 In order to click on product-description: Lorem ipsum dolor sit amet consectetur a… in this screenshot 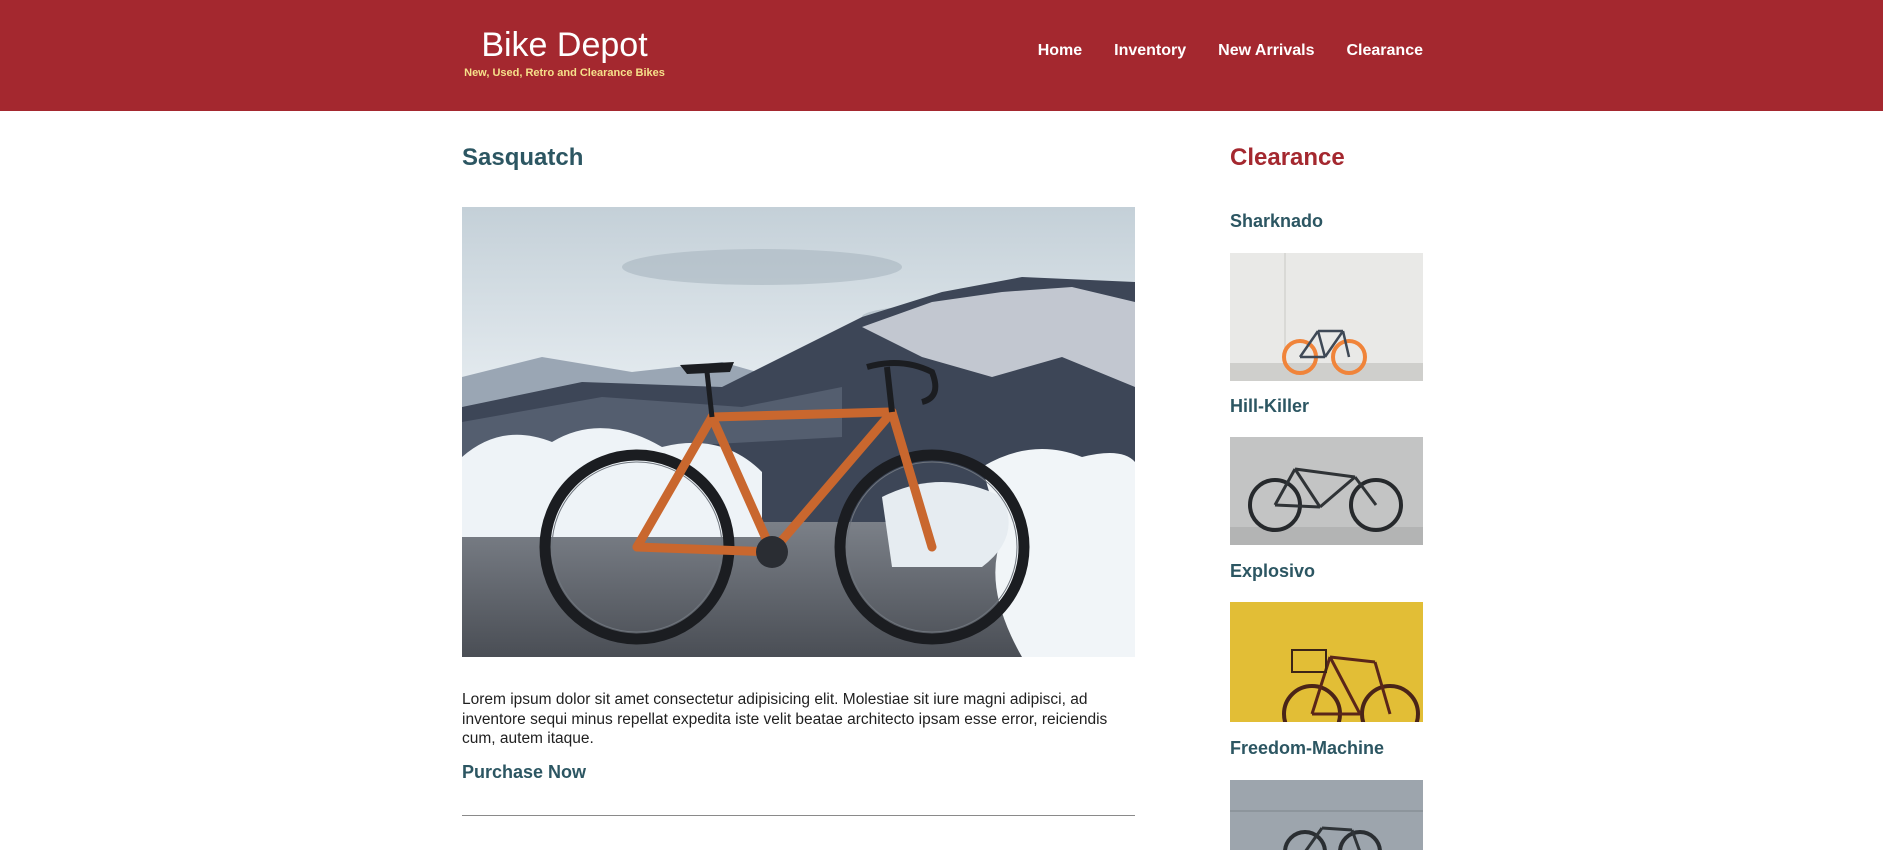, I will do `click(785, 719)`.